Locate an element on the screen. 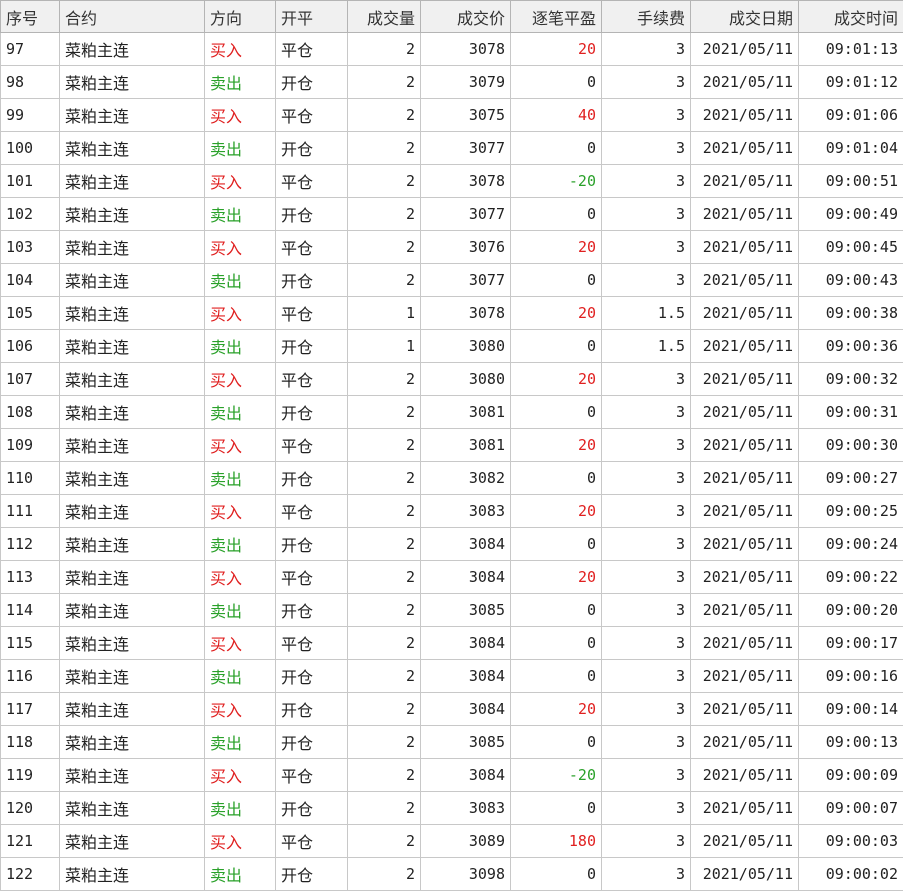  price-cell: 3084 is located at coordinates (465, 577).